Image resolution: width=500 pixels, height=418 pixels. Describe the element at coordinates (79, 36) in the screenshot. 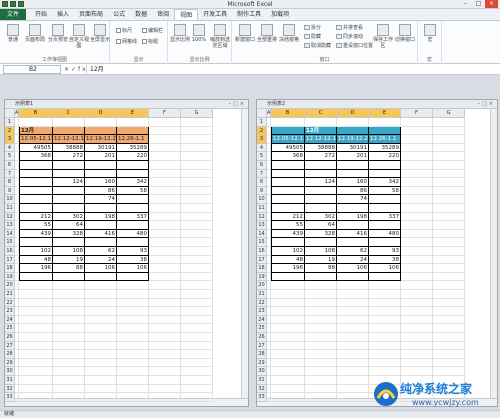

I see `custom-views-button: 自定义视图` at that location.